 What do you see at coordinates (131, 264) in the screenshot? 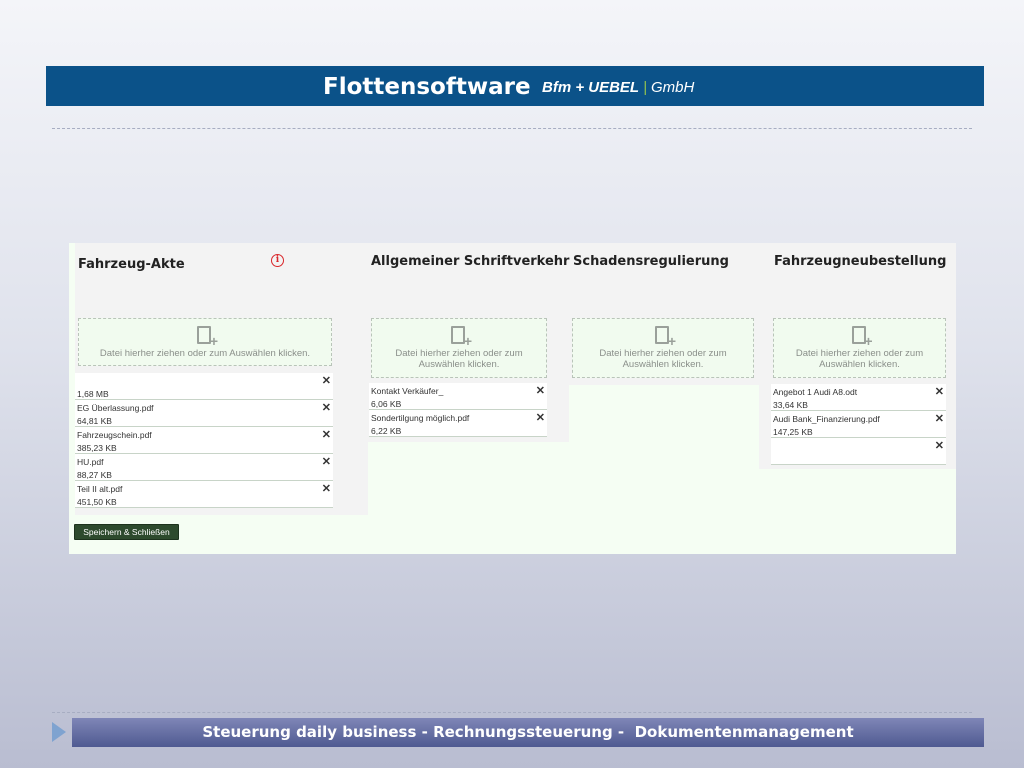
I see `column-title-fahrzeug-akte: Fahrzeug-Akte` at bounding box center [131, 264].